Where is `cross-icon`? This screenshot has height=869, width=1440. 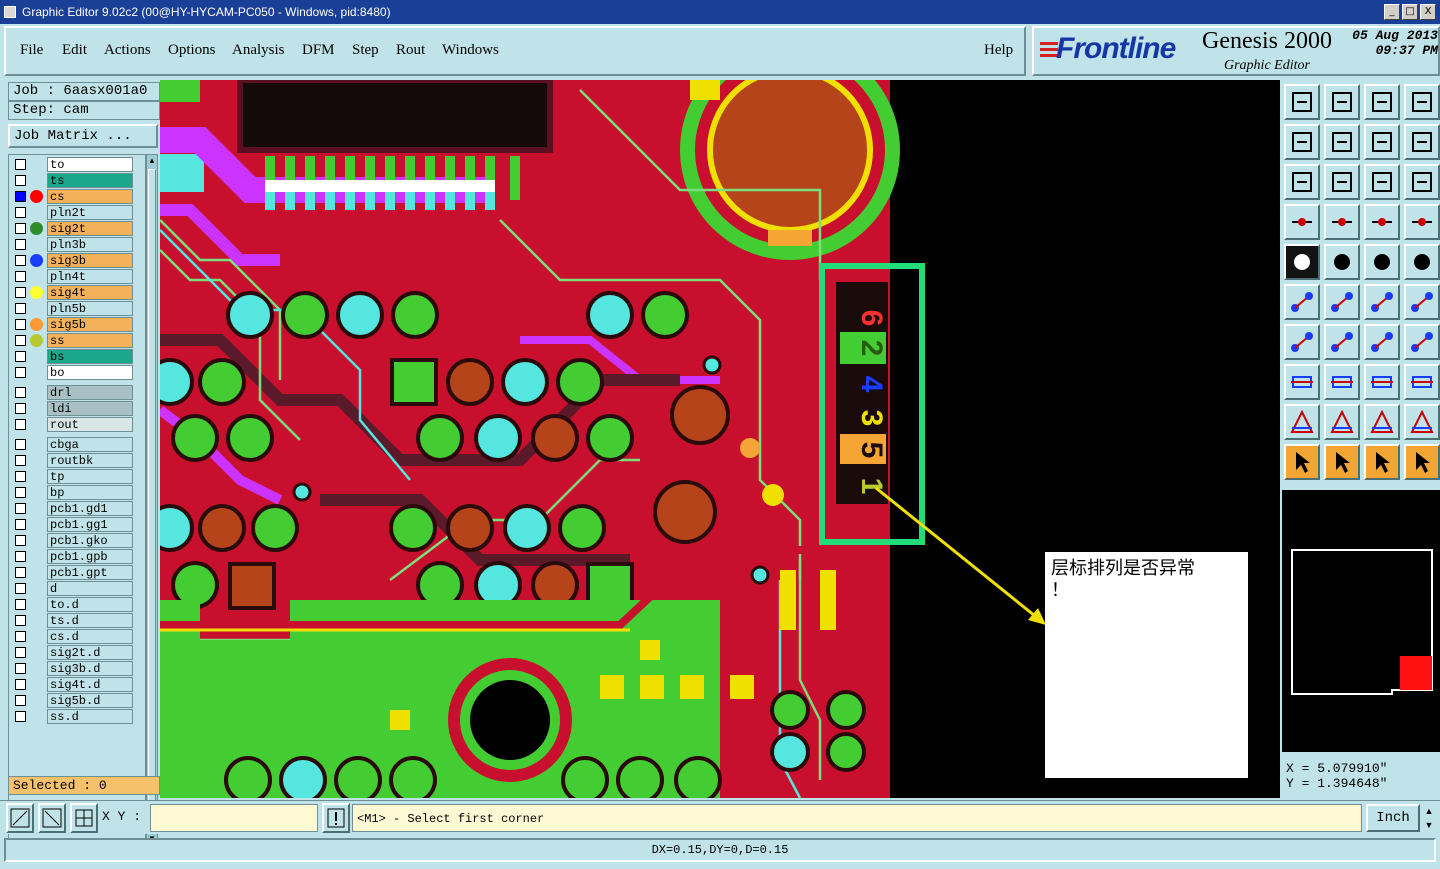 cross-icon is located at coordinates (1342, 302).